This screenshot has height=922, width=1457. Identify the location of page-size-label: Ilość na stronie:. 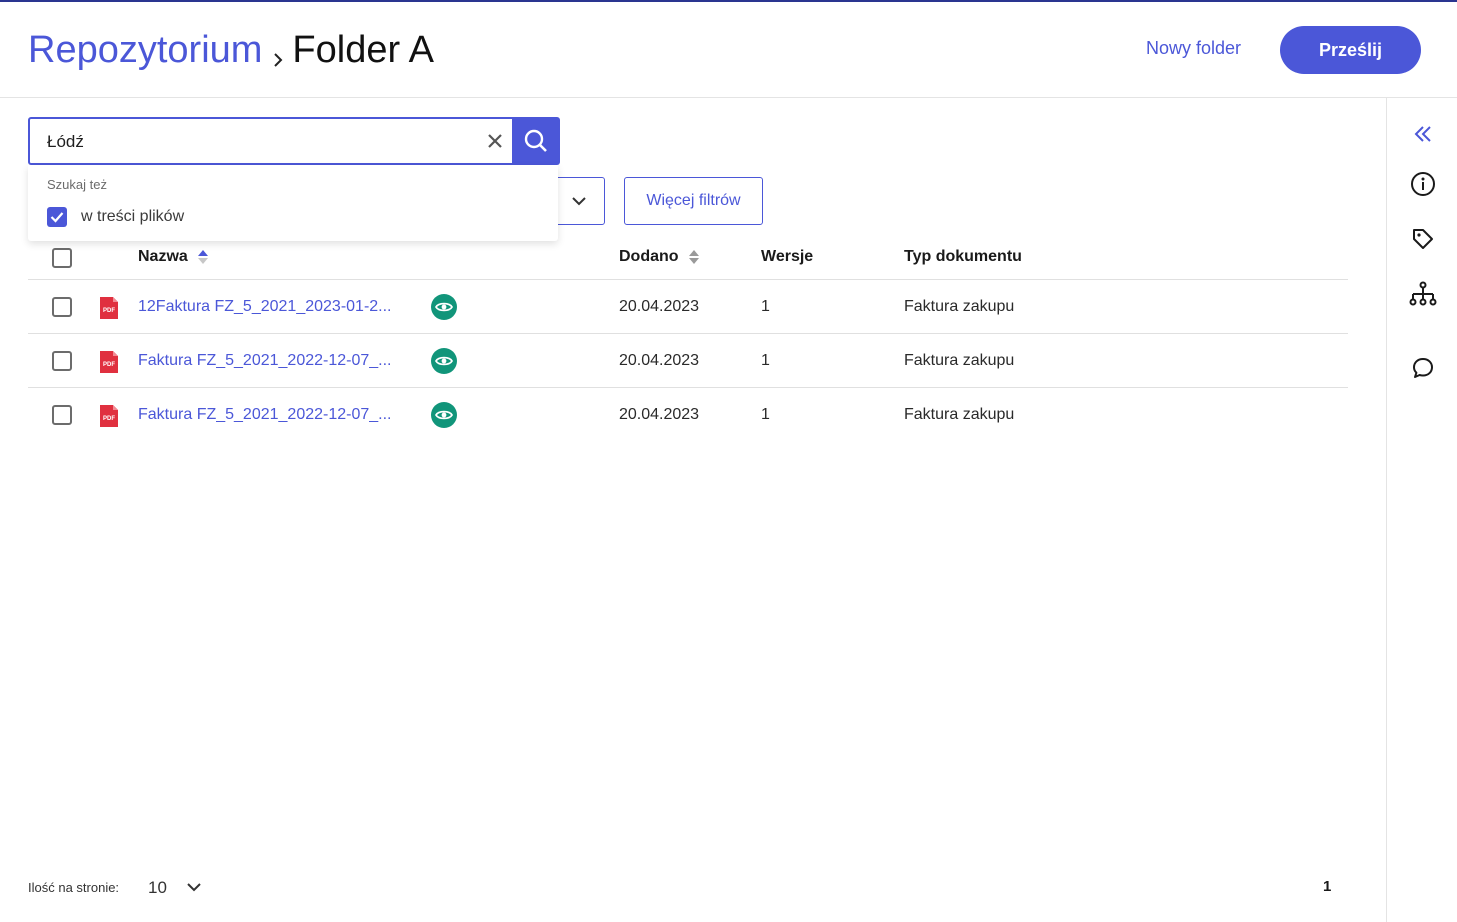
(74, 887).